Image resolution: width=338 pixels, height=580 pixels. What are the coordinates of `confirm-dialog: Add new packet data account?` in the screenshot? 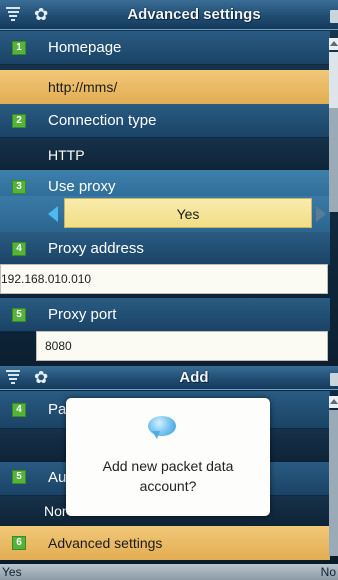 It's located at (168, 457).